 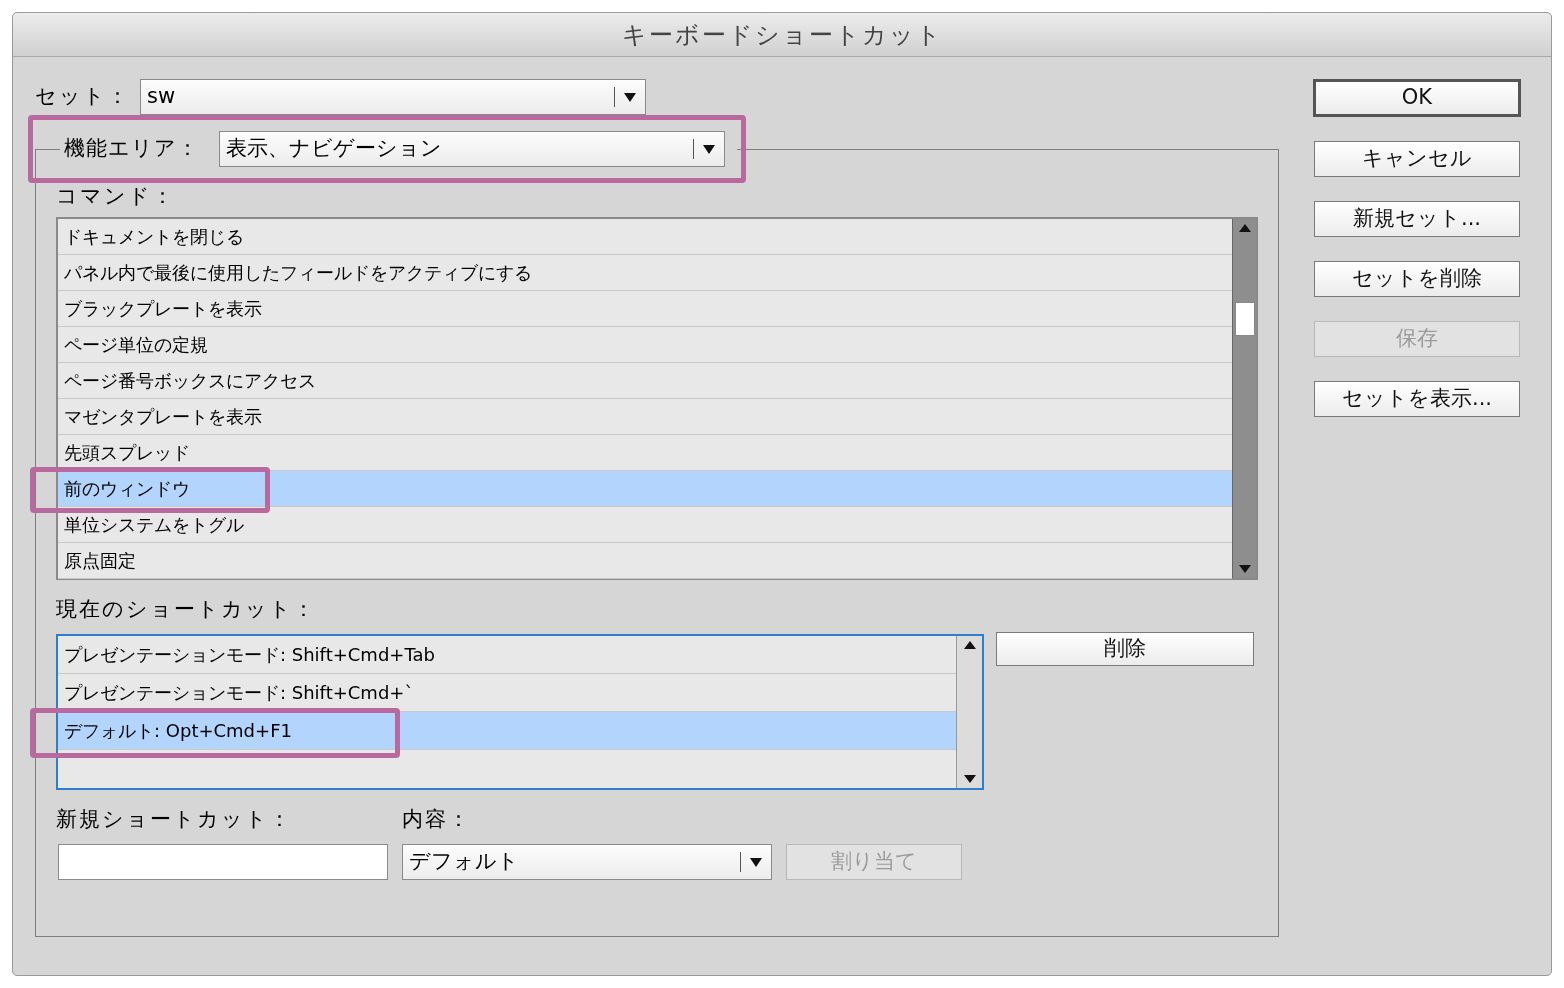 What do you see at coordinates (1125, 649) in the screenshot?
I see `dialog-button: 削除` at bounding box center [1125, 649].